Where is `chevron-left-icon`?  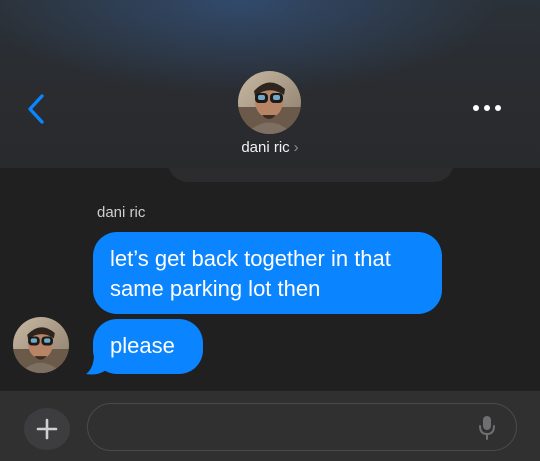 chevron-left-icon is located at coordinates (36, 109).